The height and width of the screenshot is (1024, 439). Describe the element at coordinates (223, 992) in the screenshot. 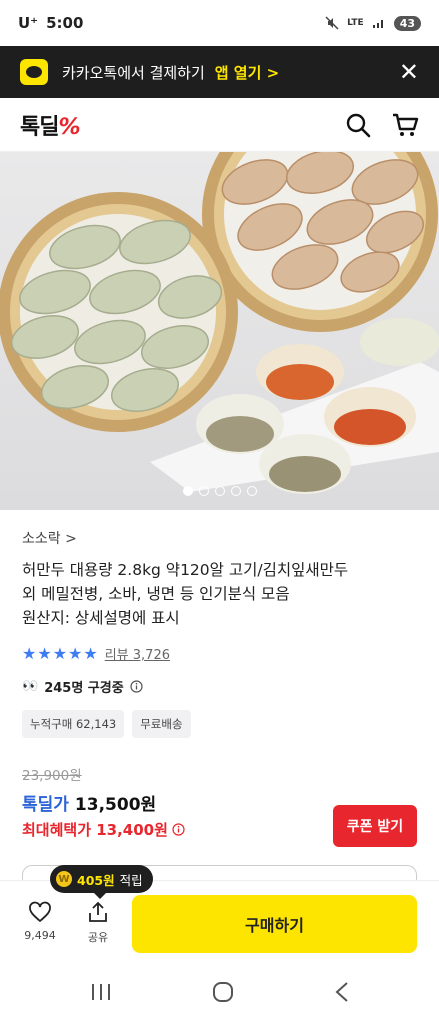

I see `home-icon` at that location.